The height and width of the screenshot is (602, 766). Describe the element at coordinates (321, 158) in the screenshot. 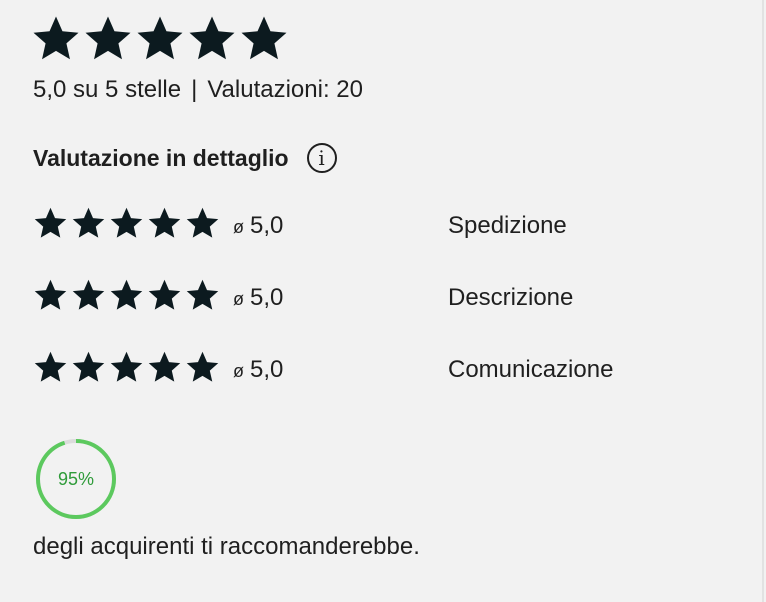

I see `info-icon: i` at that location.